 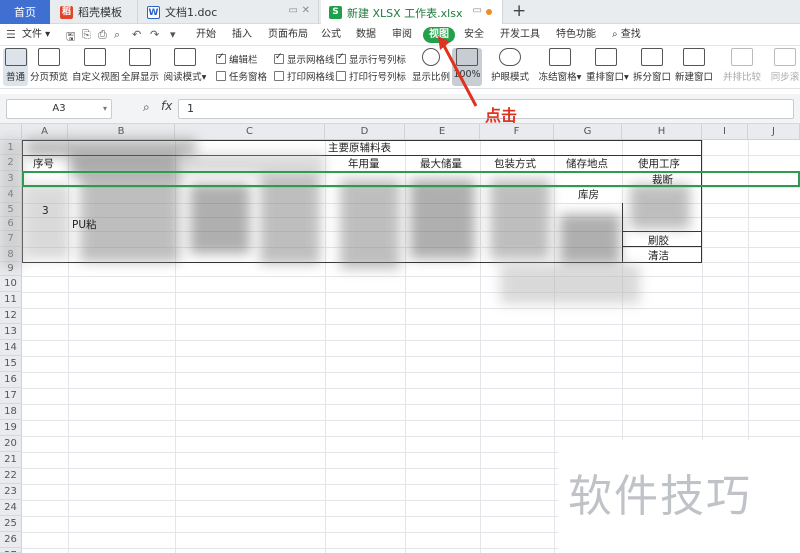 What do you see at coordinates (774, 132) in the screenshot?
I see `col-header-j: J` at bounding box center [774, 132].